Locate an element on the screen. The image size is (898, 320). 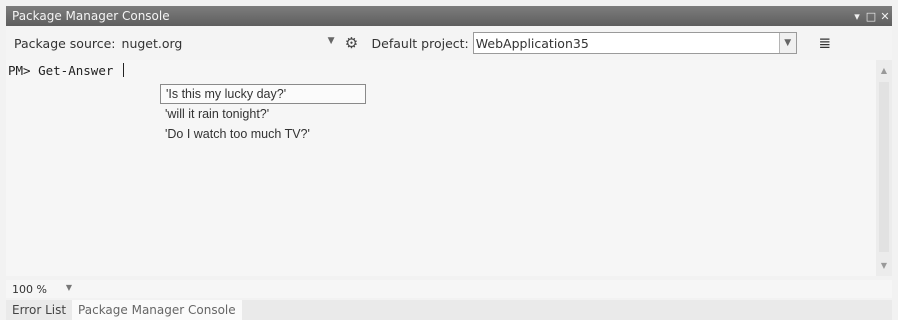
title-bar: Package Manager Console ▾ □ ✕ is located at coordinates (449, 16).